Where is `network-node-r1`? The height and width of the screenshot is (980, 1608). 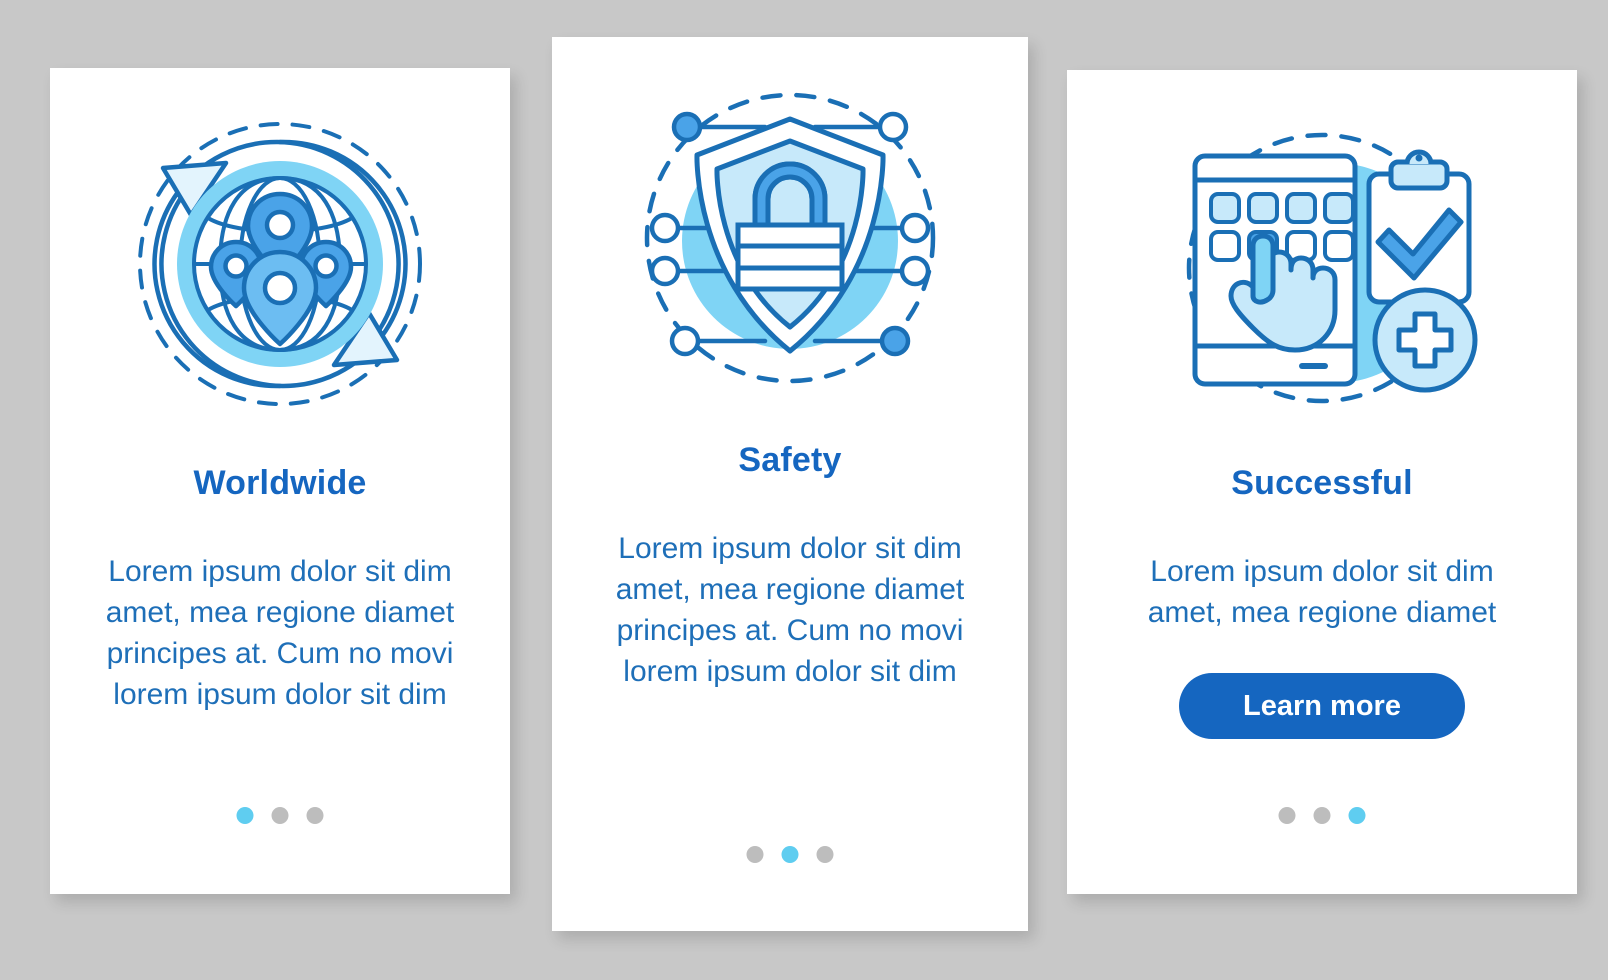
network-node-r1 is located at coordinates (915, 228).